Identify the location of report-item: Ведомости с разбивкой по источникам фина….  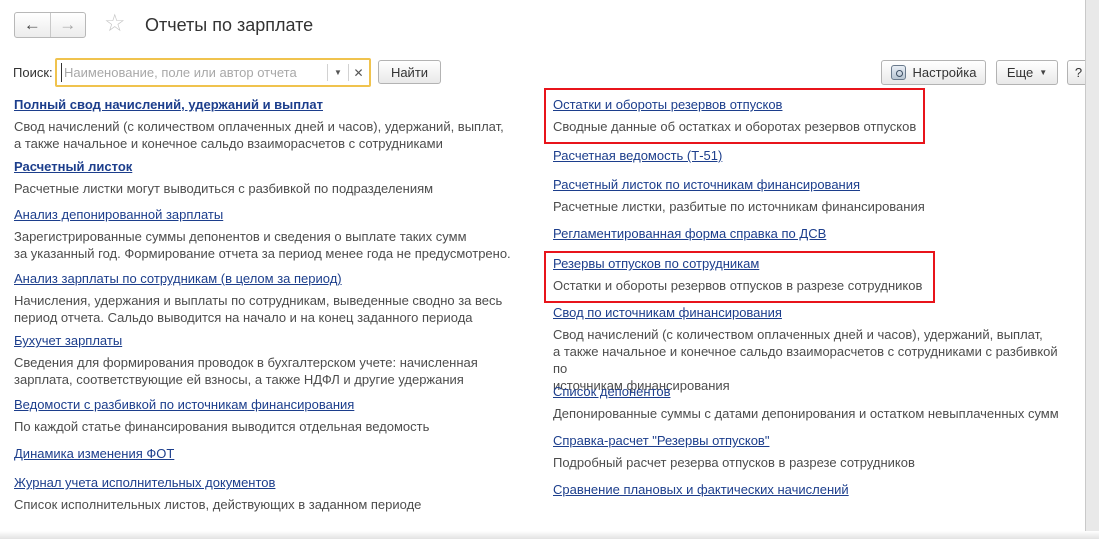
(264, 420).